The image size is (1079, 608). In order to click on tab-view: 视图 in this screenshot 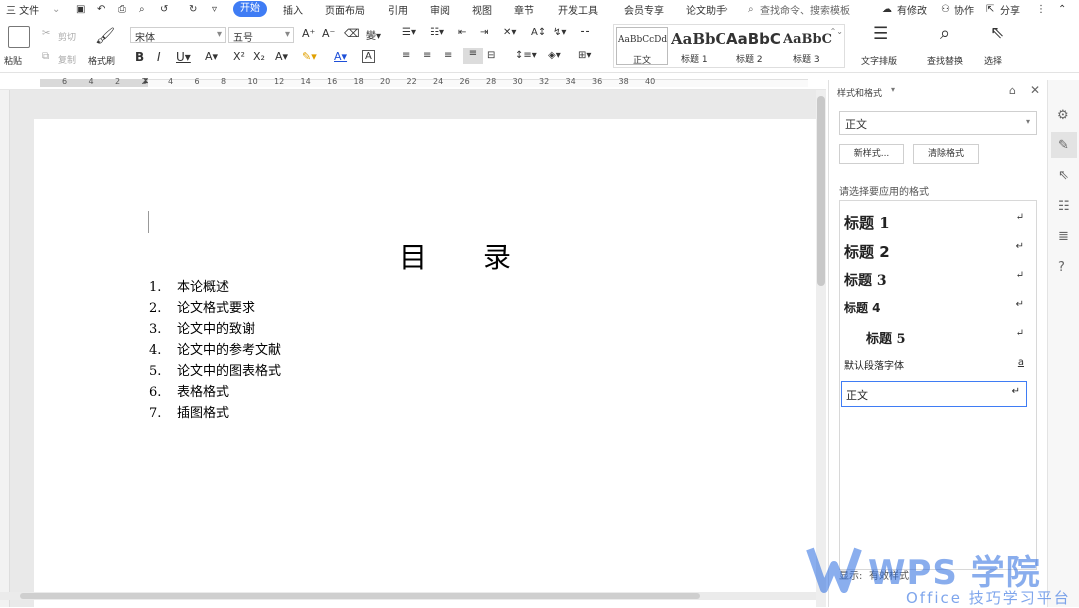, I will do `click(482, 9)`.